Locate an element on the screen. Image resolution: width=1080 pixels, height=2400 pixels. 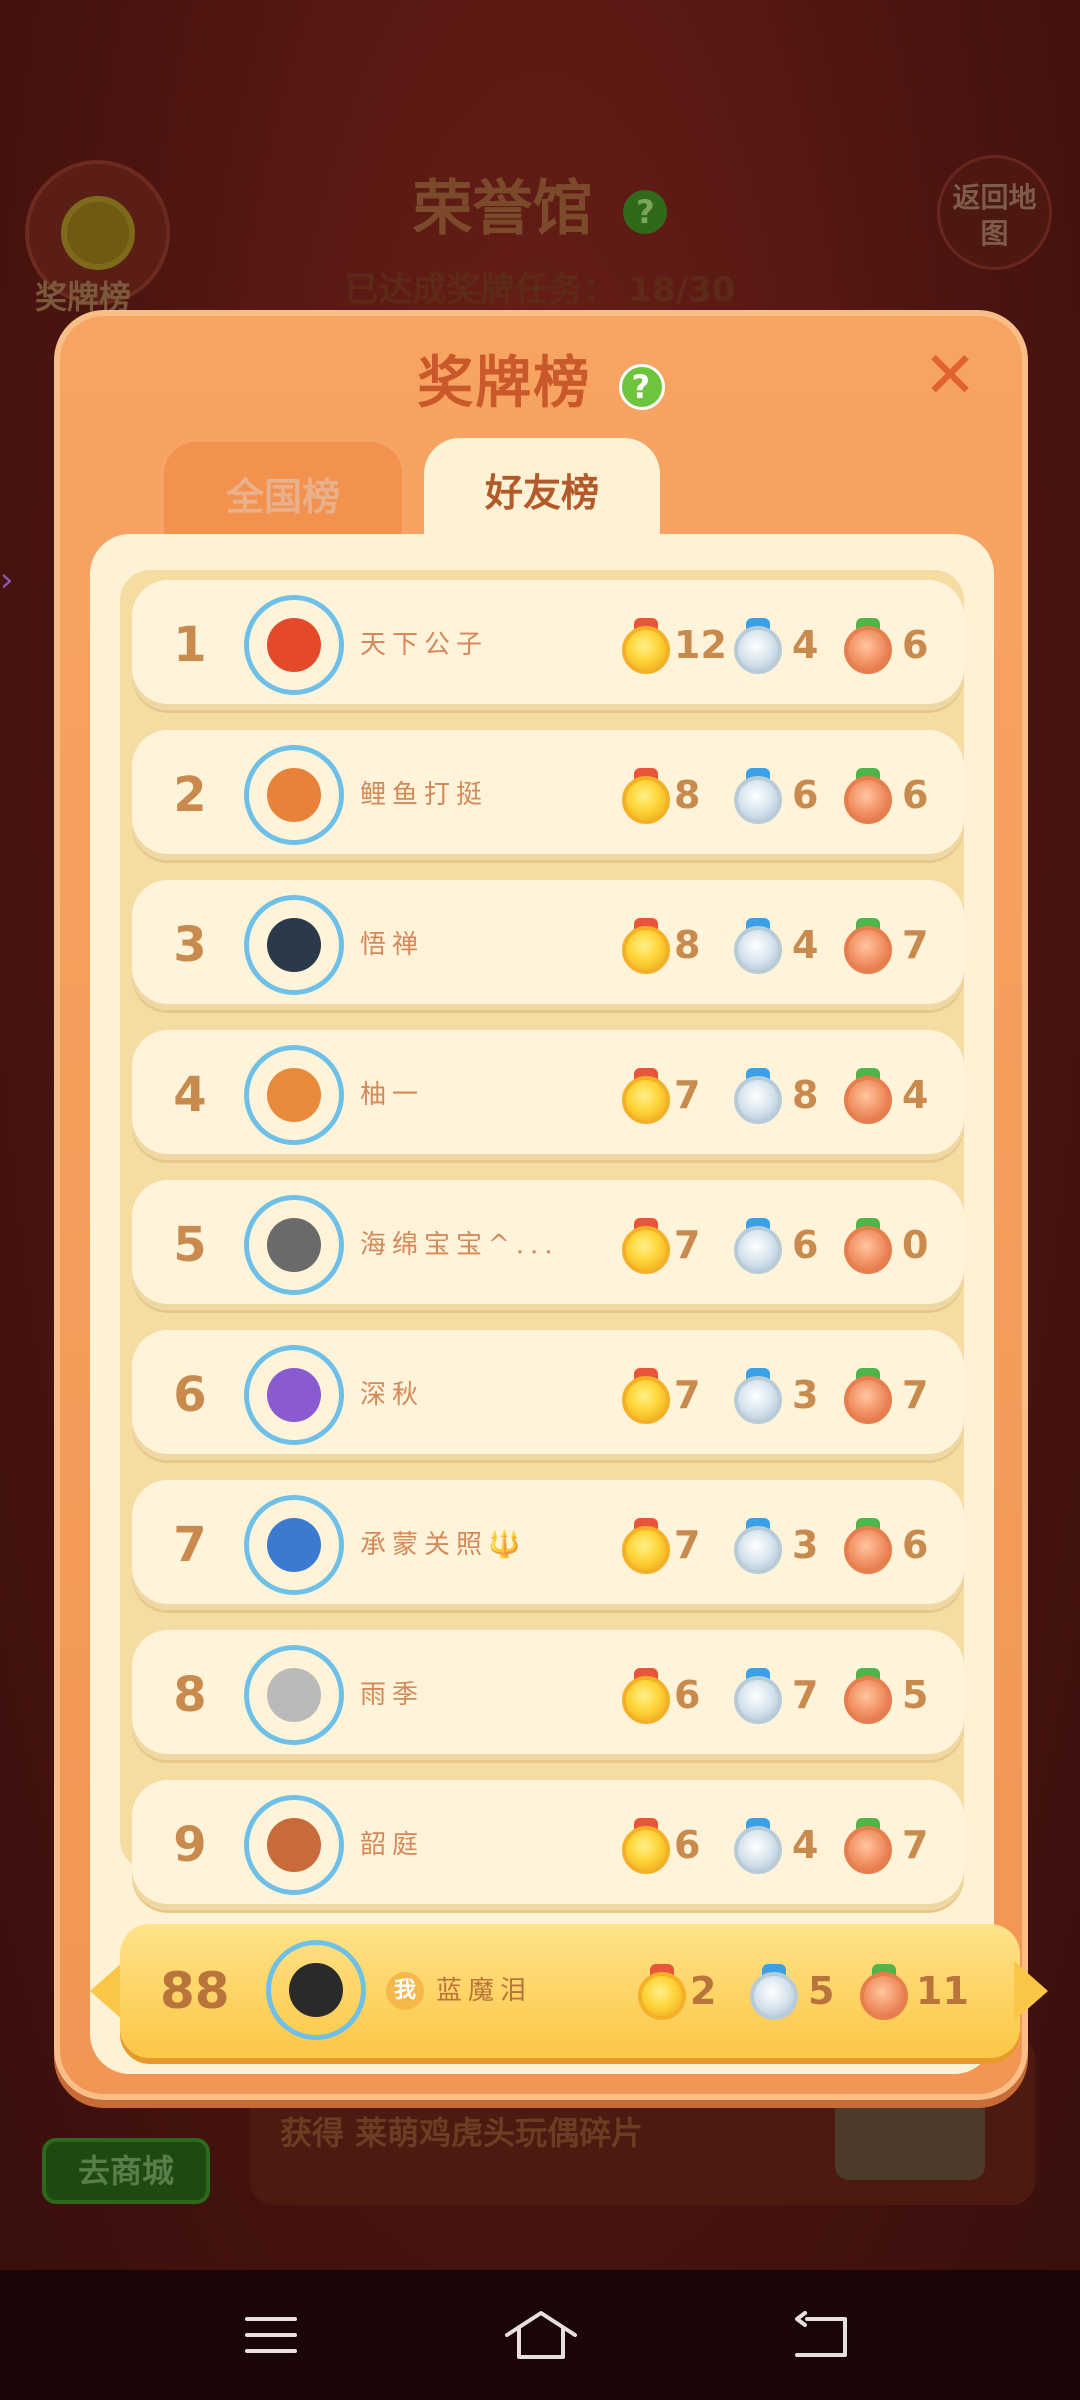
rank-number: 9 is located at coordinates (190, 1845).